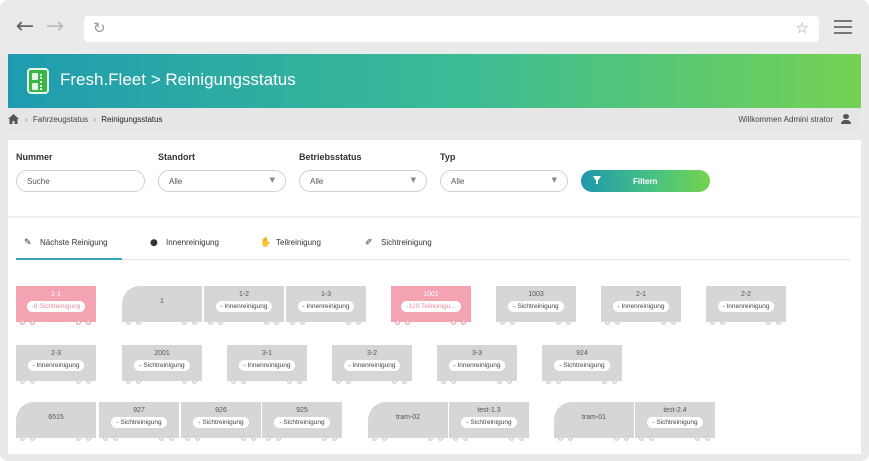 This screenshot has width=869, height=461. What do you see at coordinates (290, 248) in the screenshot?
I see `tab-teilreinigung: ✋ Teilreinigung` at bounding box center [290, 248].